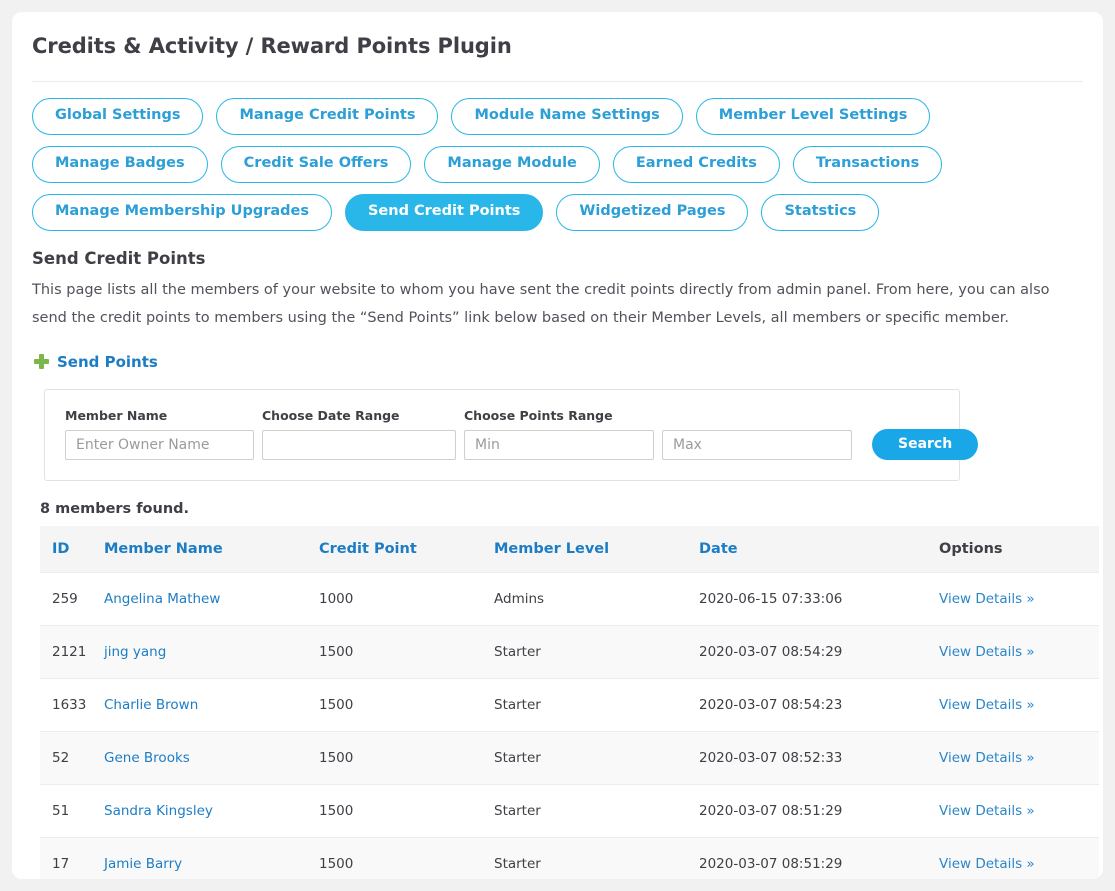 Image resolution: width=1115 pixels, height=891 pixels. Describe the element at coordinates (538, 415) in the screenshot. I see `points-range-label: Choose Points Range` at that location.